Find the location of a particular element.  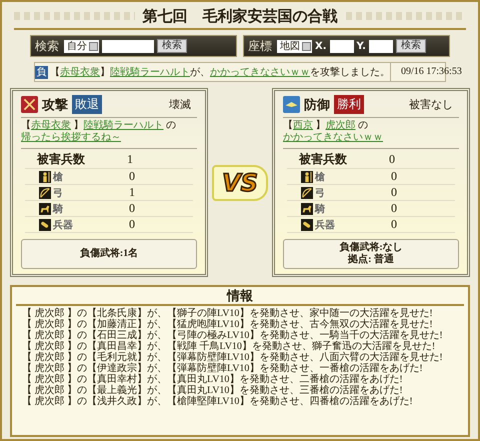

result-label: 勝利 is located at coordinates (349, 104).